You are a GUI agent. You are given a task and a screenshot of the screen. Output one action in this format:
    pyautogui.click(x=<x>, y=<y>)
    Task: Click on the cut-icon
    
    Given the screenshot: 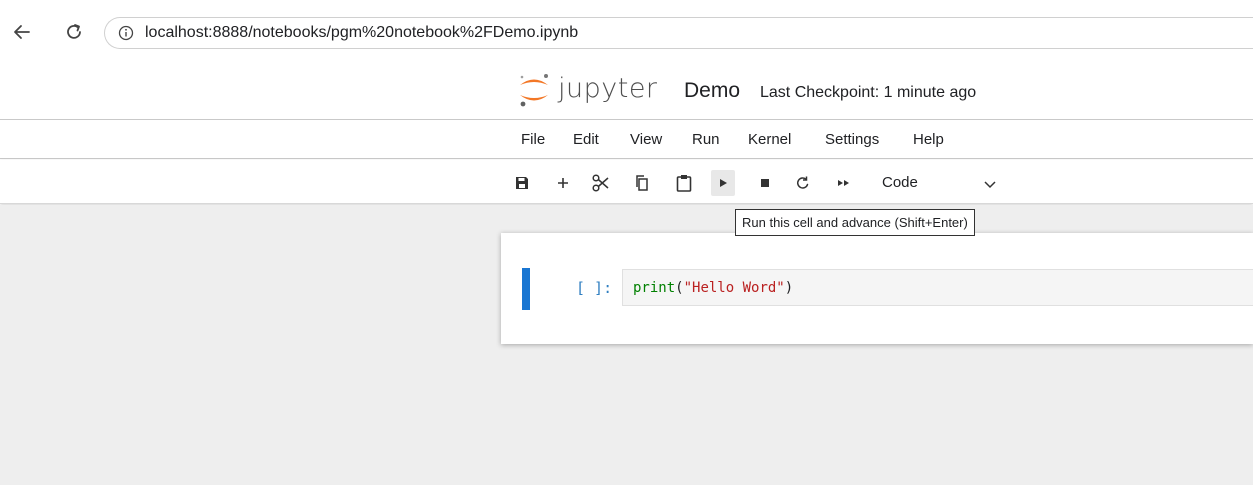 What is the action you would take?
    pyautogui.click(x=600, y=183)
    